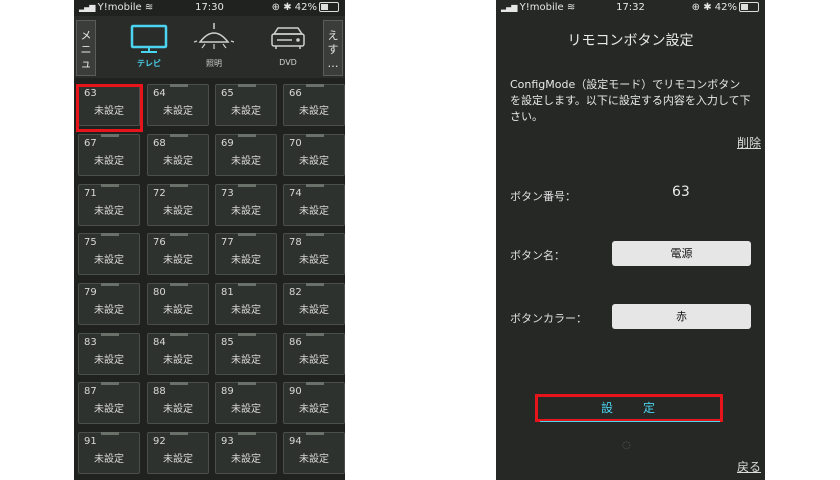 The width and height of the screenshot is (840, 480). I want to click on tab-lighting: 照明, so click(214, 45).